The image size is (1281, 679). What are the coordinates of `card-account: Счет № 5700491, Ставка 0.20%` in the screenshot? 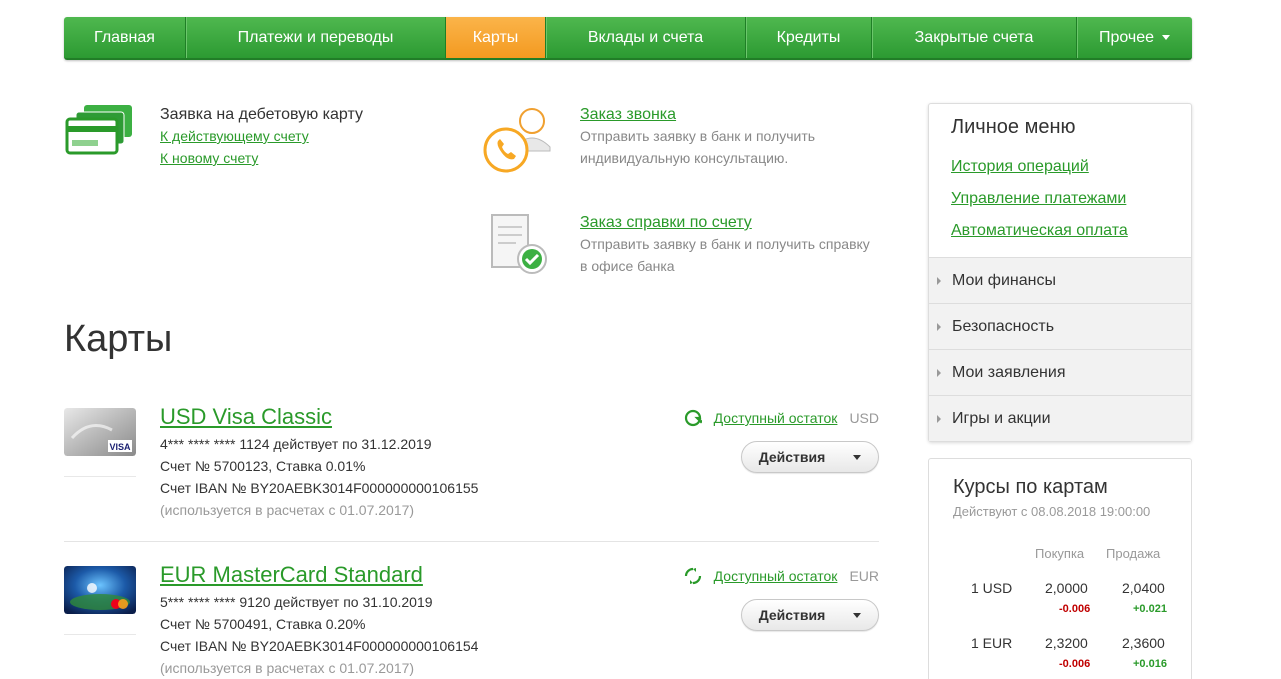 It's located at (263, 624).